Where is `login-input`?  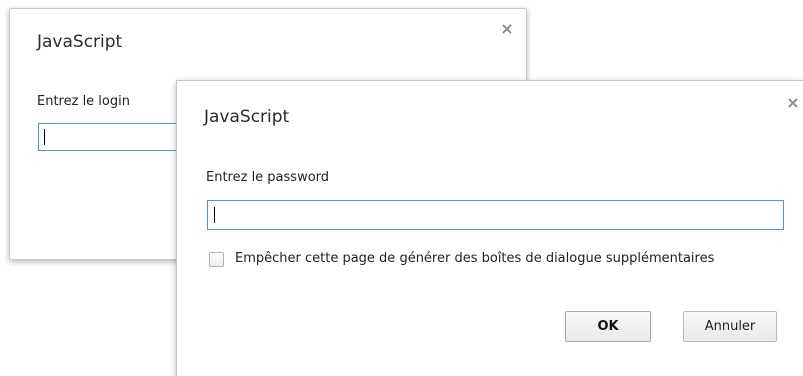 login-input is located at coordinates (118, 137).